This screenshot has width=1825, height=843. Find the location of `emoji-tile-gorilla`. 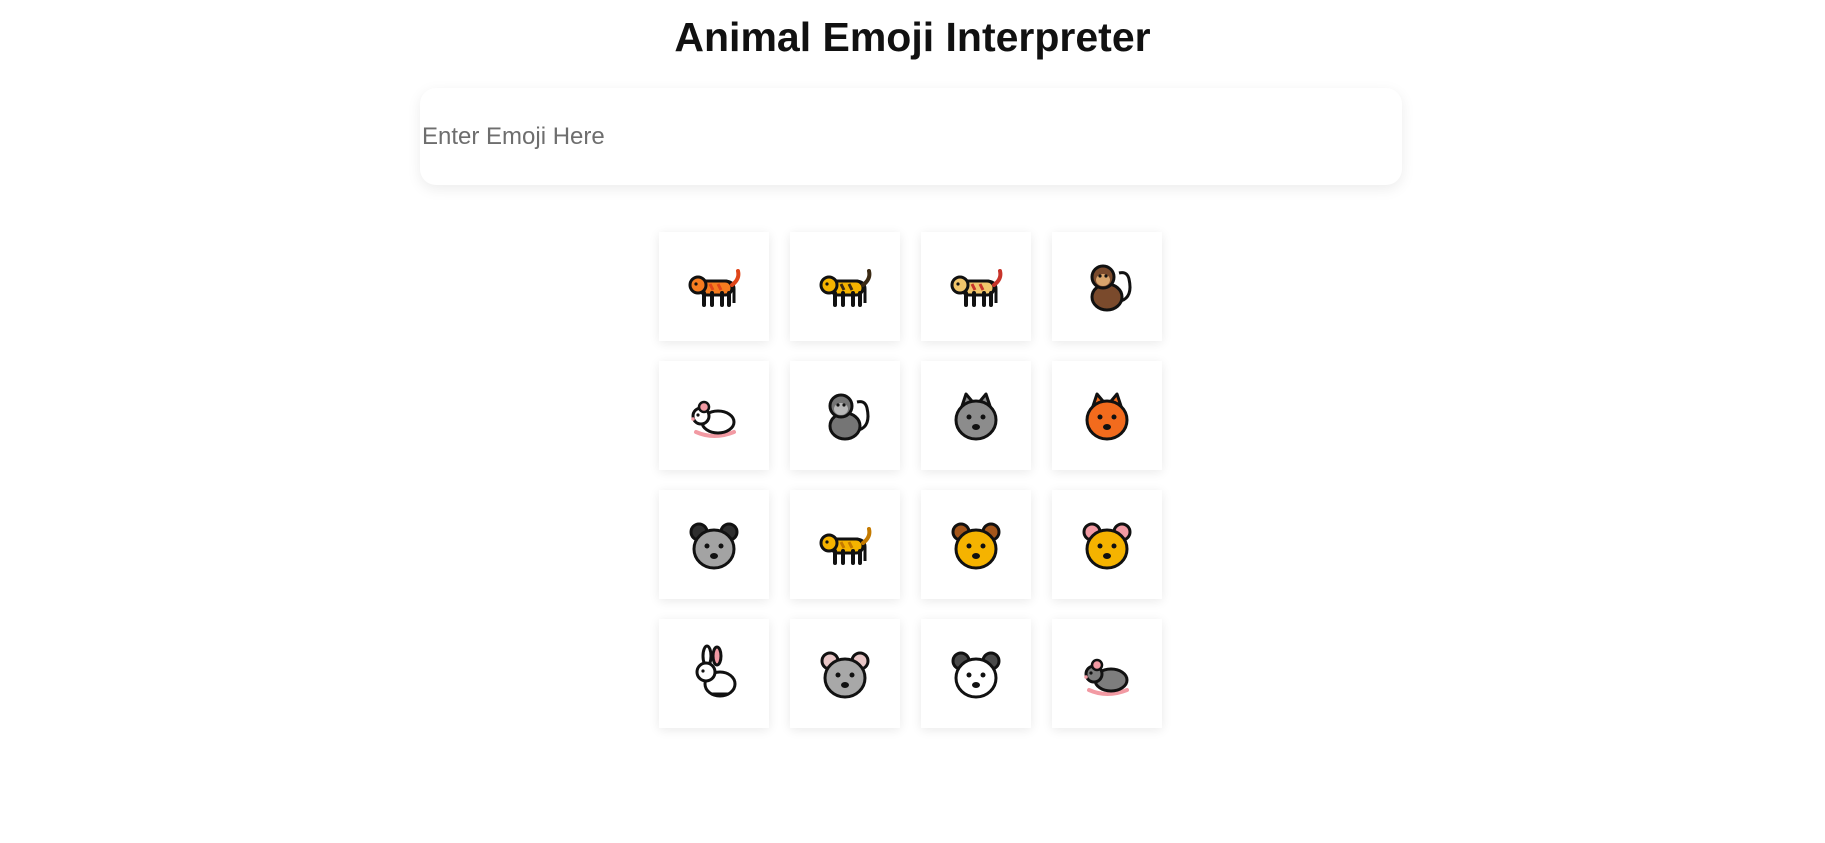

emoji-tile-gorilla is located at coordinates (845, 415).